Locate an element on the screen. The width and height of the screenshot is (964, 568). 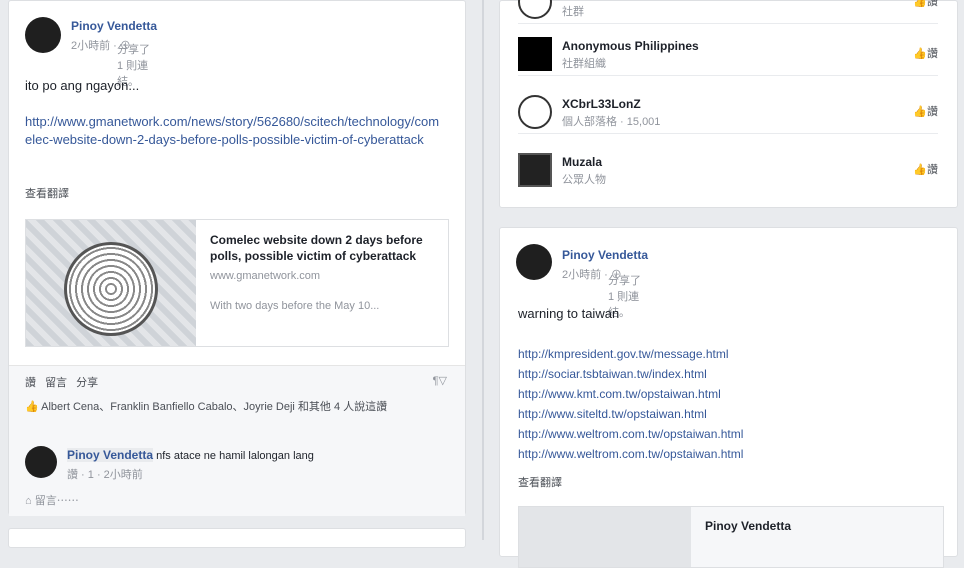
url-link: http://www.siteltd.tw/opstaiwan.html is located at coordinates (630, 414).